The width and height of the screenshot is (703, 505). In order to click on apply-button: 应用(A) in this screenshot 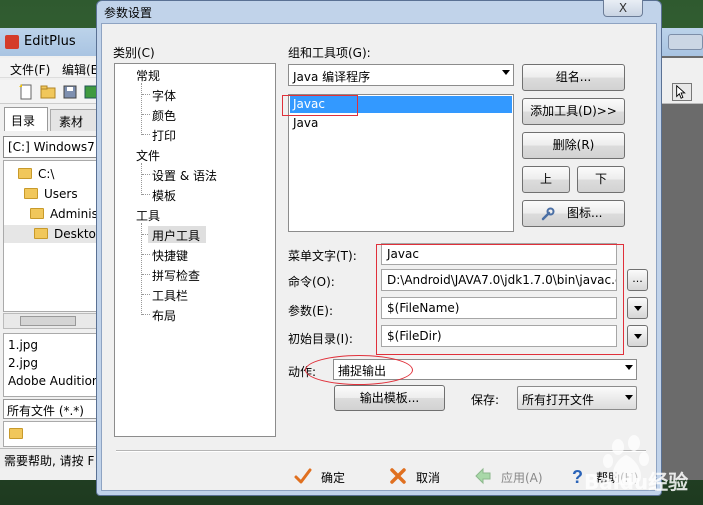, I will do `click(513, 476)`.